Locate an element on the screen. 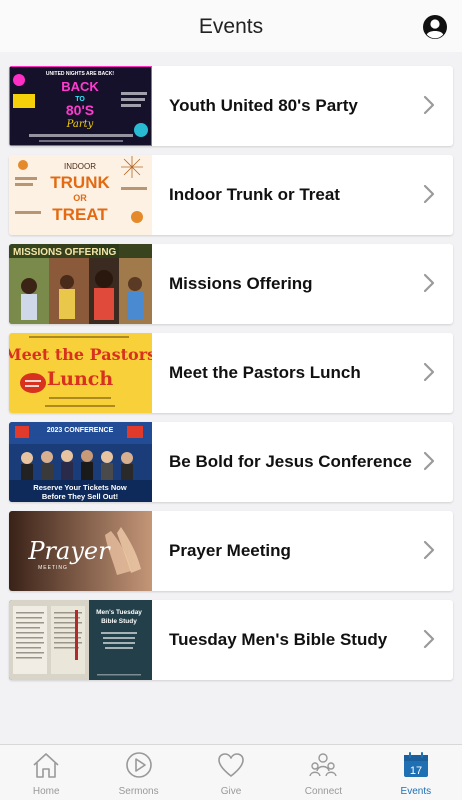 The height and width of the screenshot is (800, 462). svg-text: 80'S is located at coordinates (80, 110).